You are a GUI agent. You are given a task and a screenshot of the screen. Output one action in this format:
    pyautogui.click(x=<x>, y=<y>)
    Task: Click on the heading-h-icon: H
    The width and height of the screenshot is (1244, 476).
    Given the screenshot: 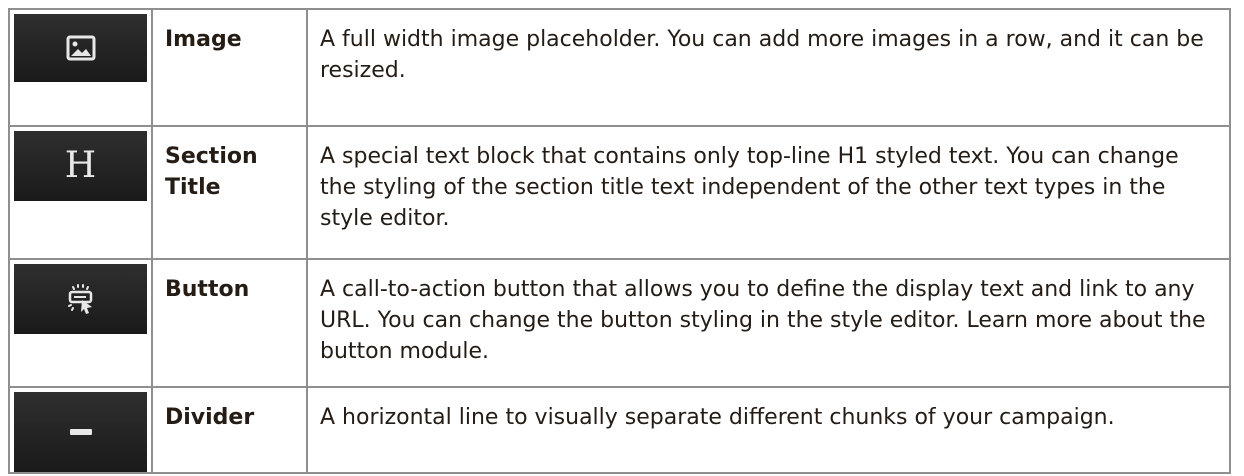 What is the action you would take?
    pyautogui.click(x=80, y=165)
    